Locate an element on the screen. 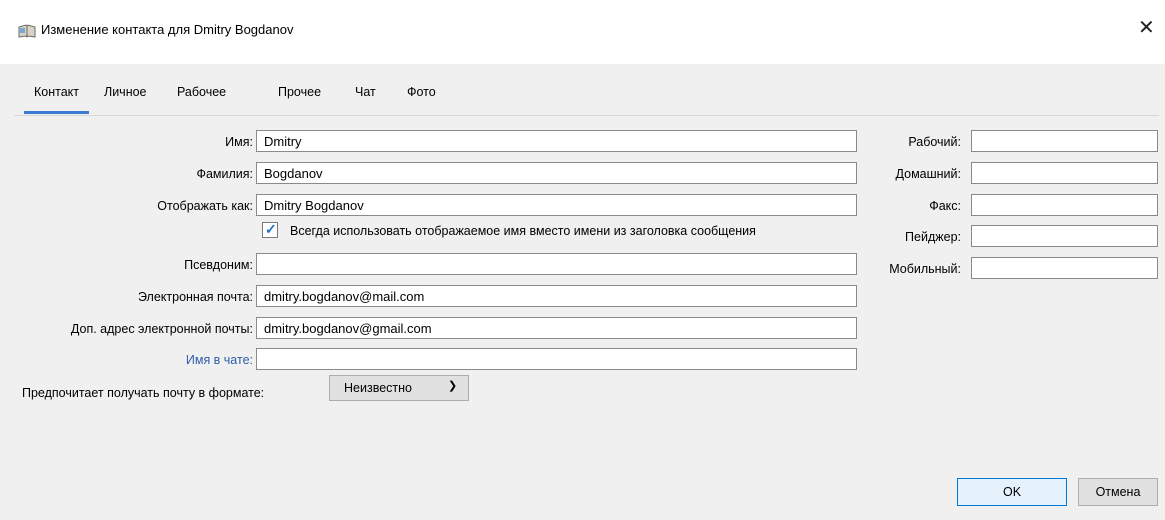 The height and width of the screenshot is (520, 1165). last-name-label: Фамилия: is located at coordinates (224, 174).